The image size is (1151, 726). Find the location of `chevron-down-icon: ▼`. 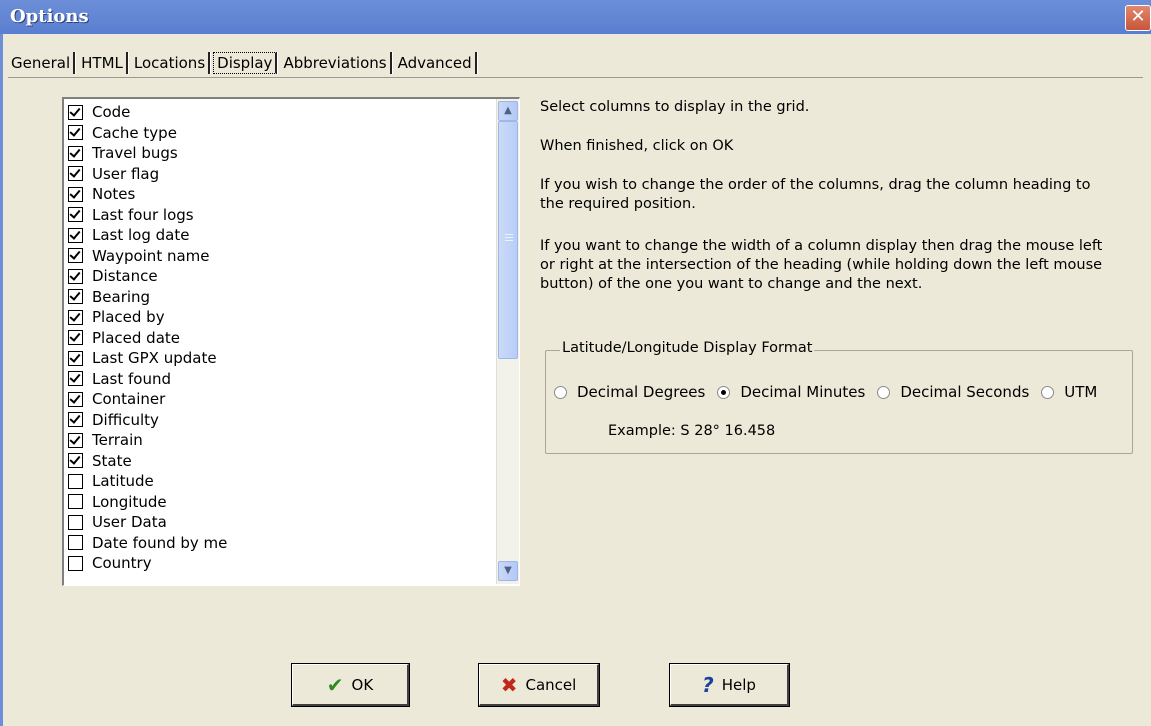

chevron-down-icon: ▼ is located at coordinates (508, 570).